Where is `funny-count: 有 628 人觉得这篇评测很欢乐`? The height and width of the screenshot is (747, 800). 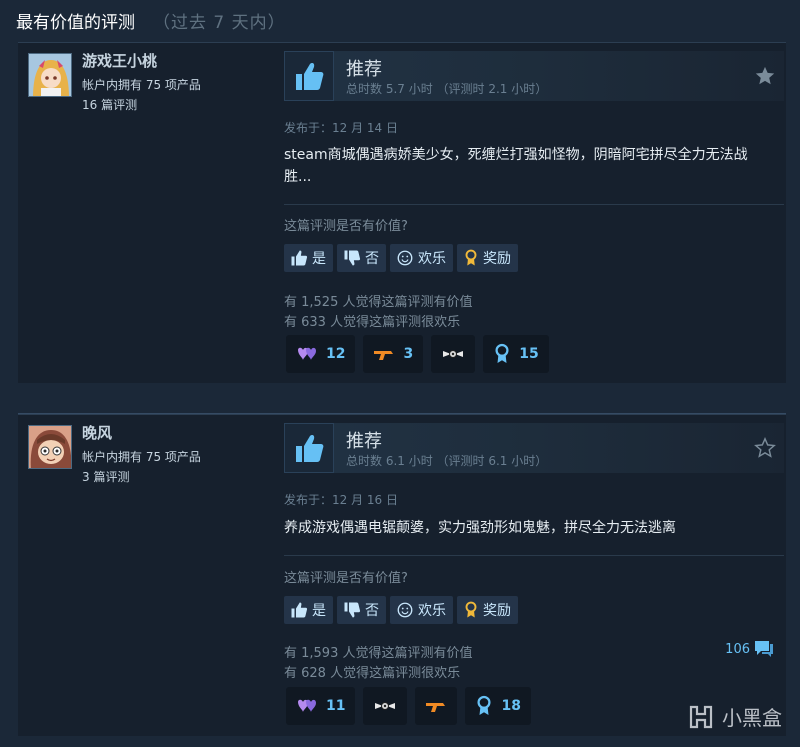
funny-count: 有 628 人觉得这篇评测很欢乐 is located at coordinates (372, 673).